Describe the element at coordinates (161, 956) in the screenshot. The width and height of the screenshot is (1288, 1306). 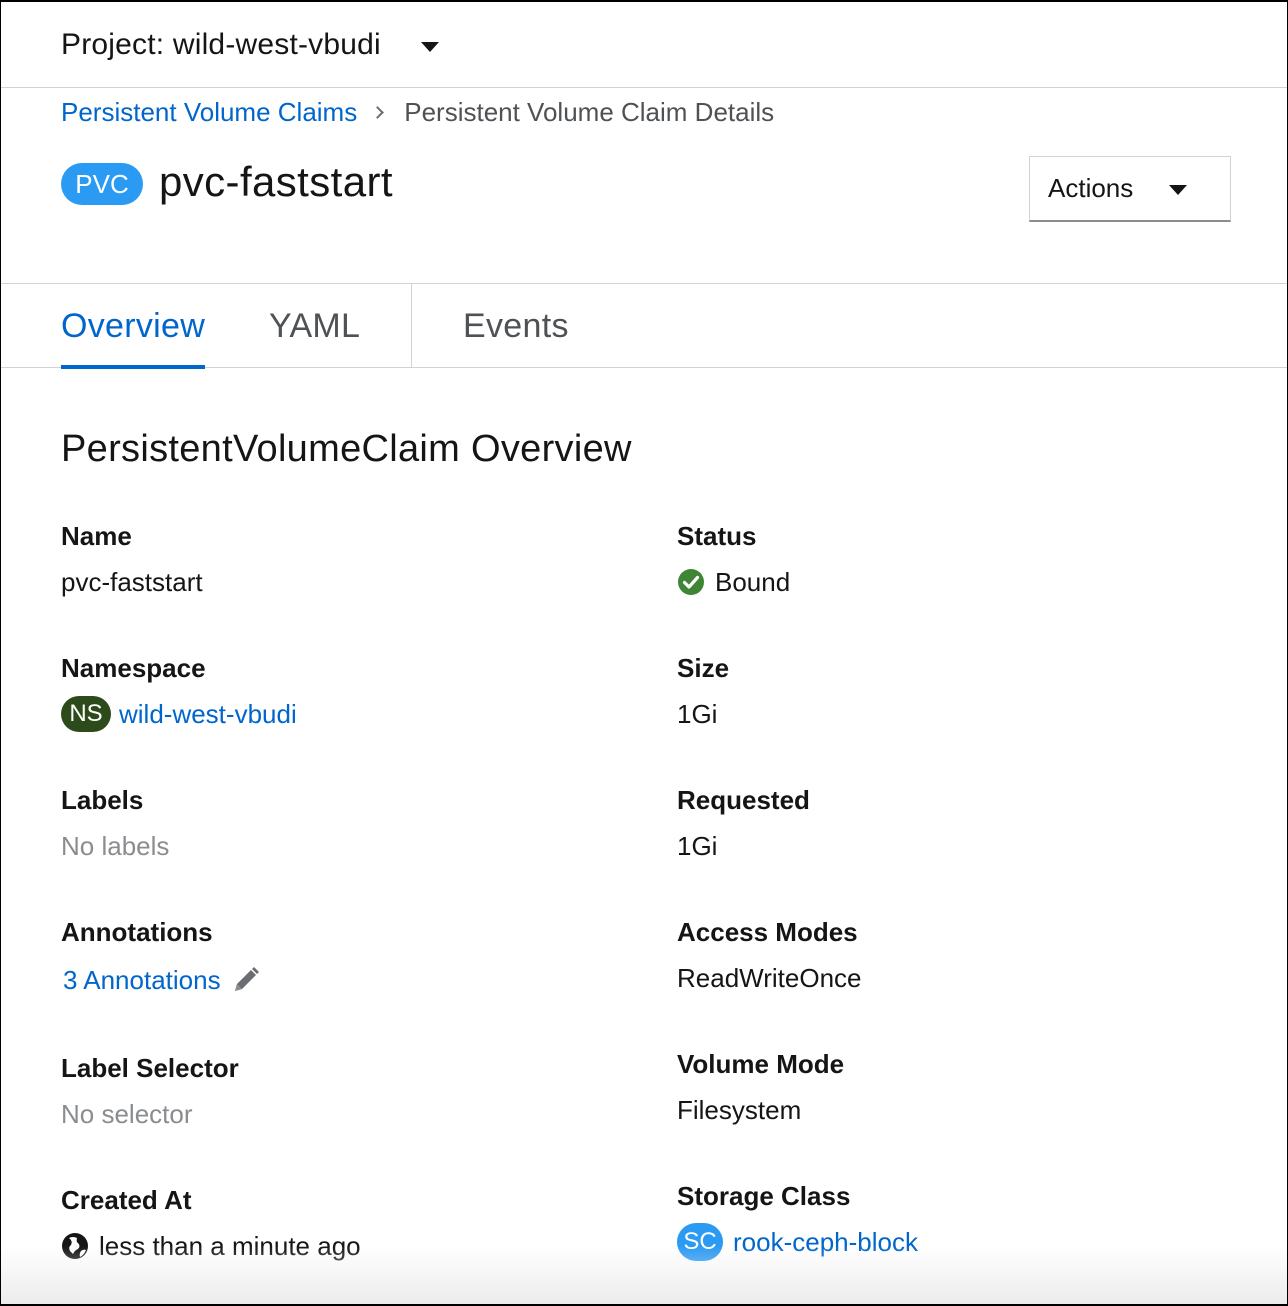
I see `field-annotations: Annotations 3 Annotations` at that location.